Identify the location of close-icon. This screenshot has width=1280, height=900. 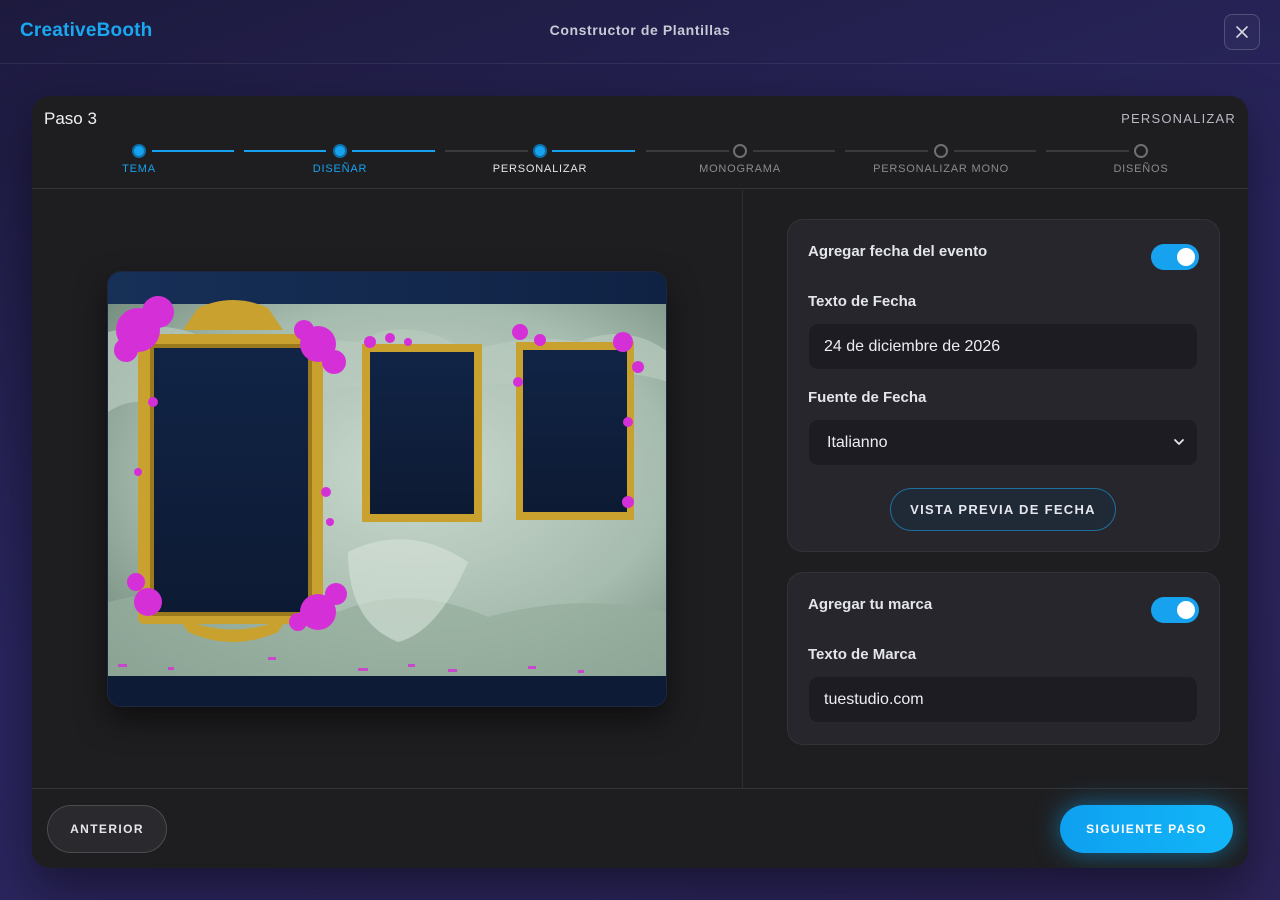
(1242, 32).